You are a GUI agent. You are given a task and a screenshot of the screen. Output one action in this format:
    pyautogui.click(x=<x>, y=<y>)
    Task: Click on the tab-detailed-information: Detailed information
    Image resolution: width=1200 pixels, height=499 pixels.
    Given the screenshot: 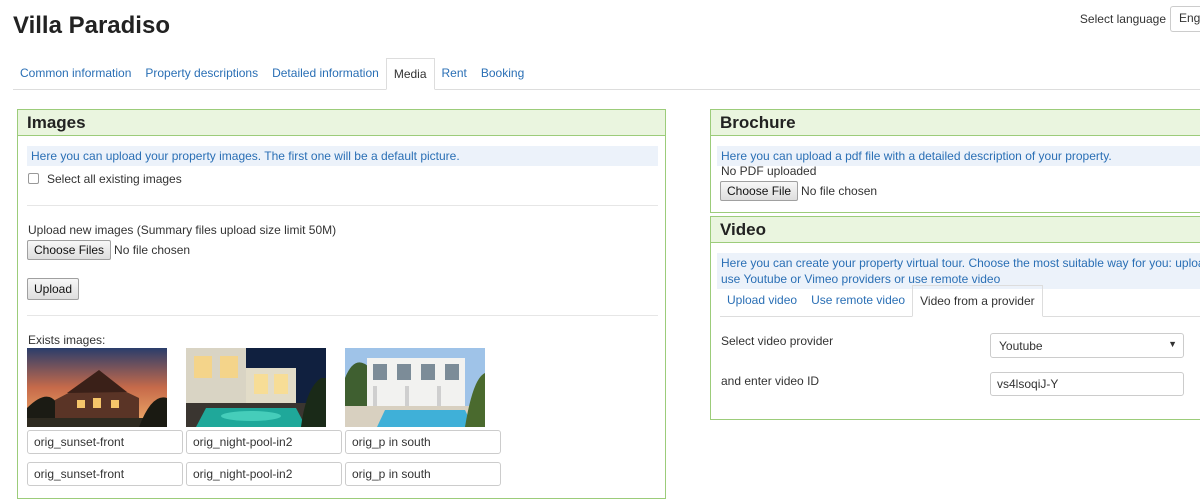 What is the action you would take?
    pyautogui.click(x=325, y=73)
    